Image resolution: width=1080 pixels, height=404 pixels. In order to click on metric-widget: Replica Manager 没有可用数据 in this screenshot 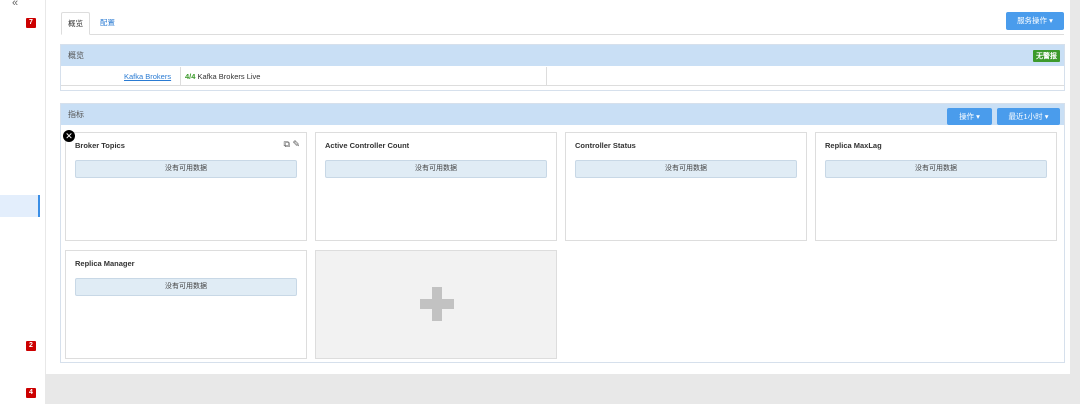, I will do `click(186, 304)`.